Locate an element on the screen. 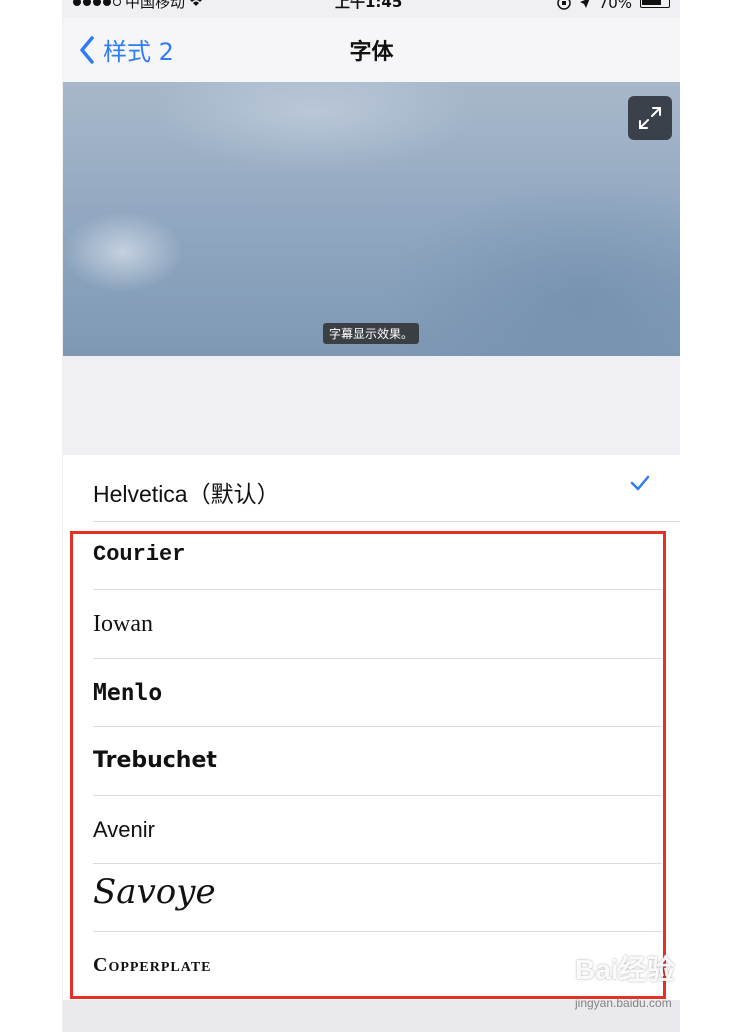 The width and height of the screenshot is (750, 1032). font-label: Avenir is located at coordinates (124, 829).